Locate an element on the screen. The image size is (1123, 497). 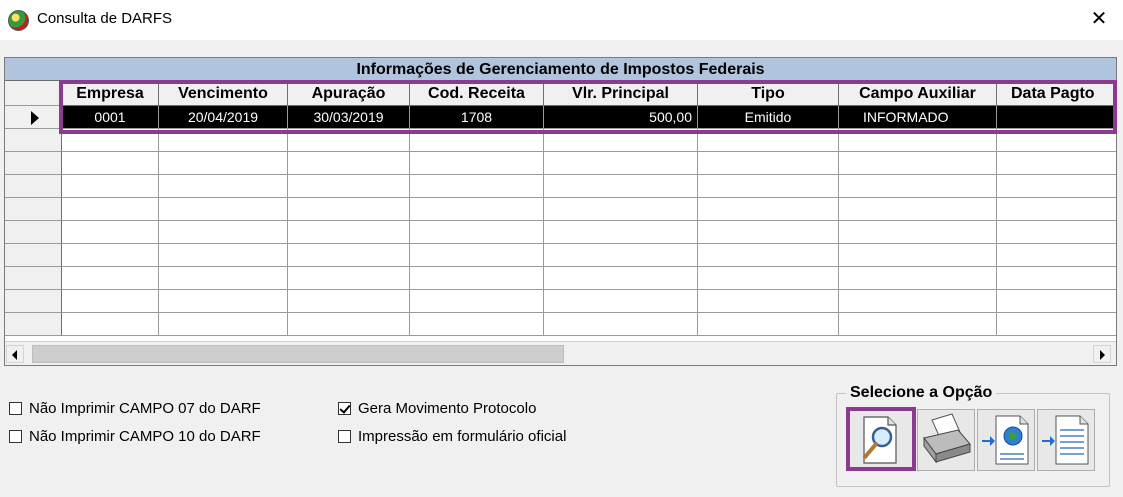
column-header-data-pagto: Data Pagto is located at coordinates (1056, 93).